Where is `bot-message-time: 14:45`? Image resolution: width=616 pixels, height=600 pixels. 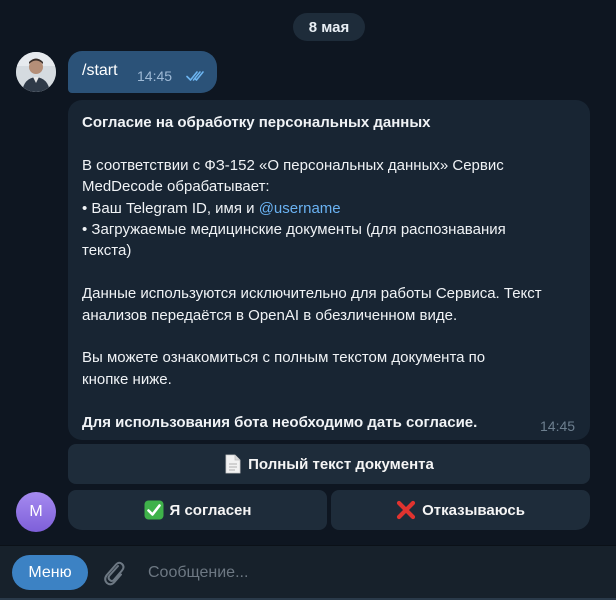
bot-message-time: 14:45 is located at coordinates (558, 426).